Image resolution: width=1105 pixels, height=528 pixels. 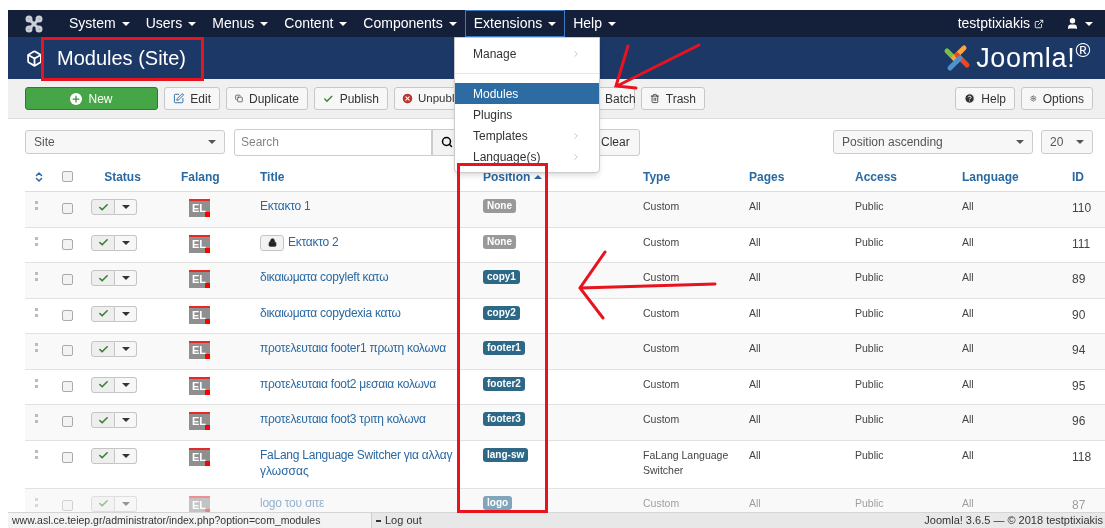 I want to click on ordering-select: Position ascending, so click(x=933, y=142).